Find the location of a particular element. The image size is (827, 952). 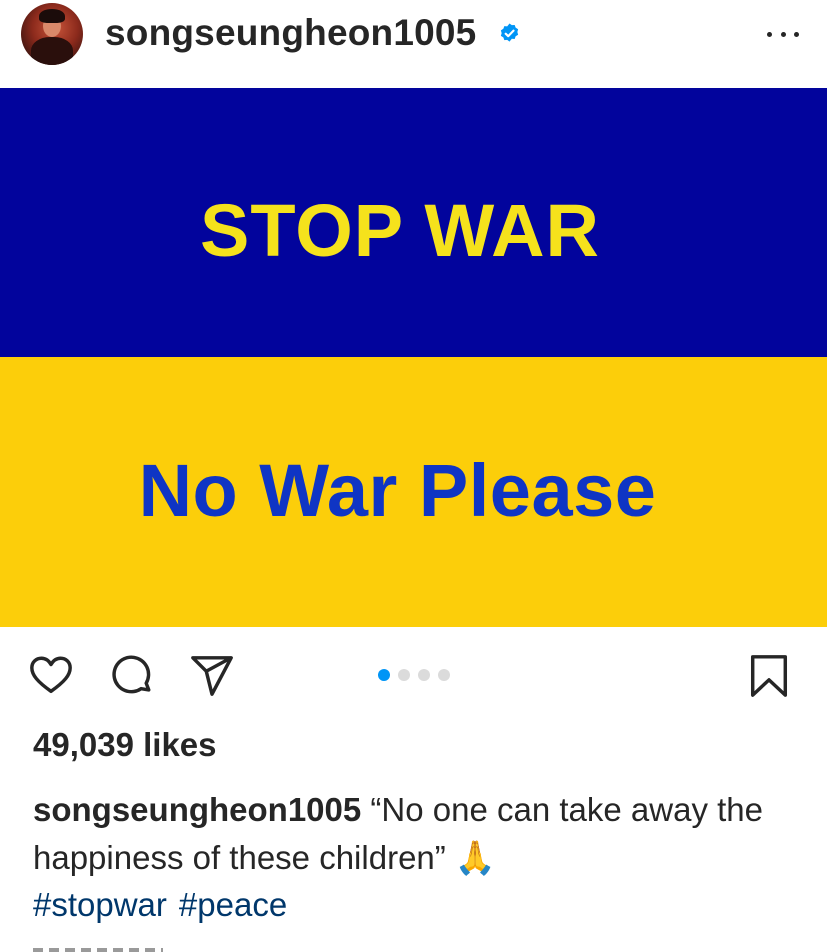

avatar-body is located at coordinates (52, 51).